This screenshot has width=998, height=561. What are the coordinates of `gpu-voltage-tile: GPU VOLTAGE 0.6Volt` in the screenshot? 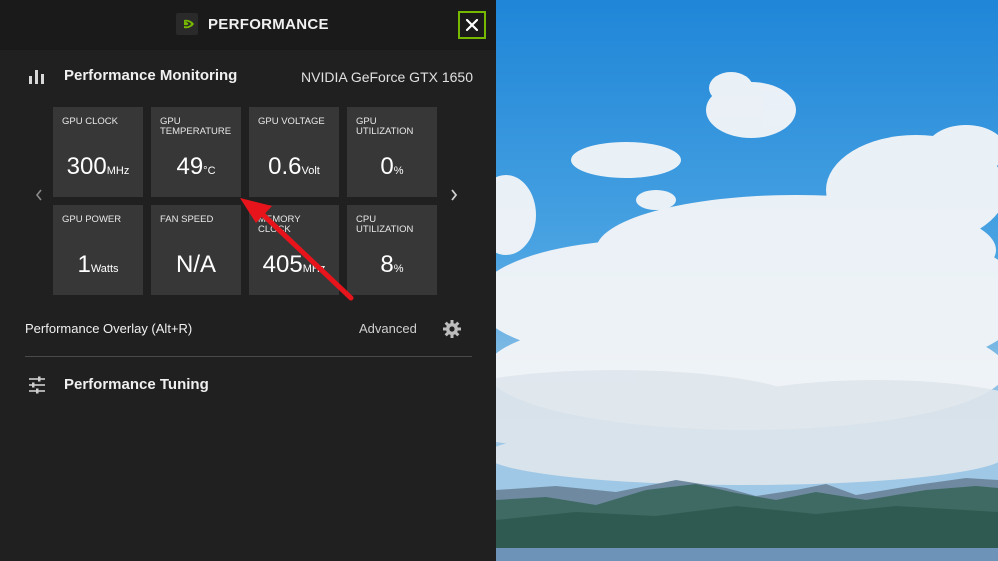 It's located at (294, 152).